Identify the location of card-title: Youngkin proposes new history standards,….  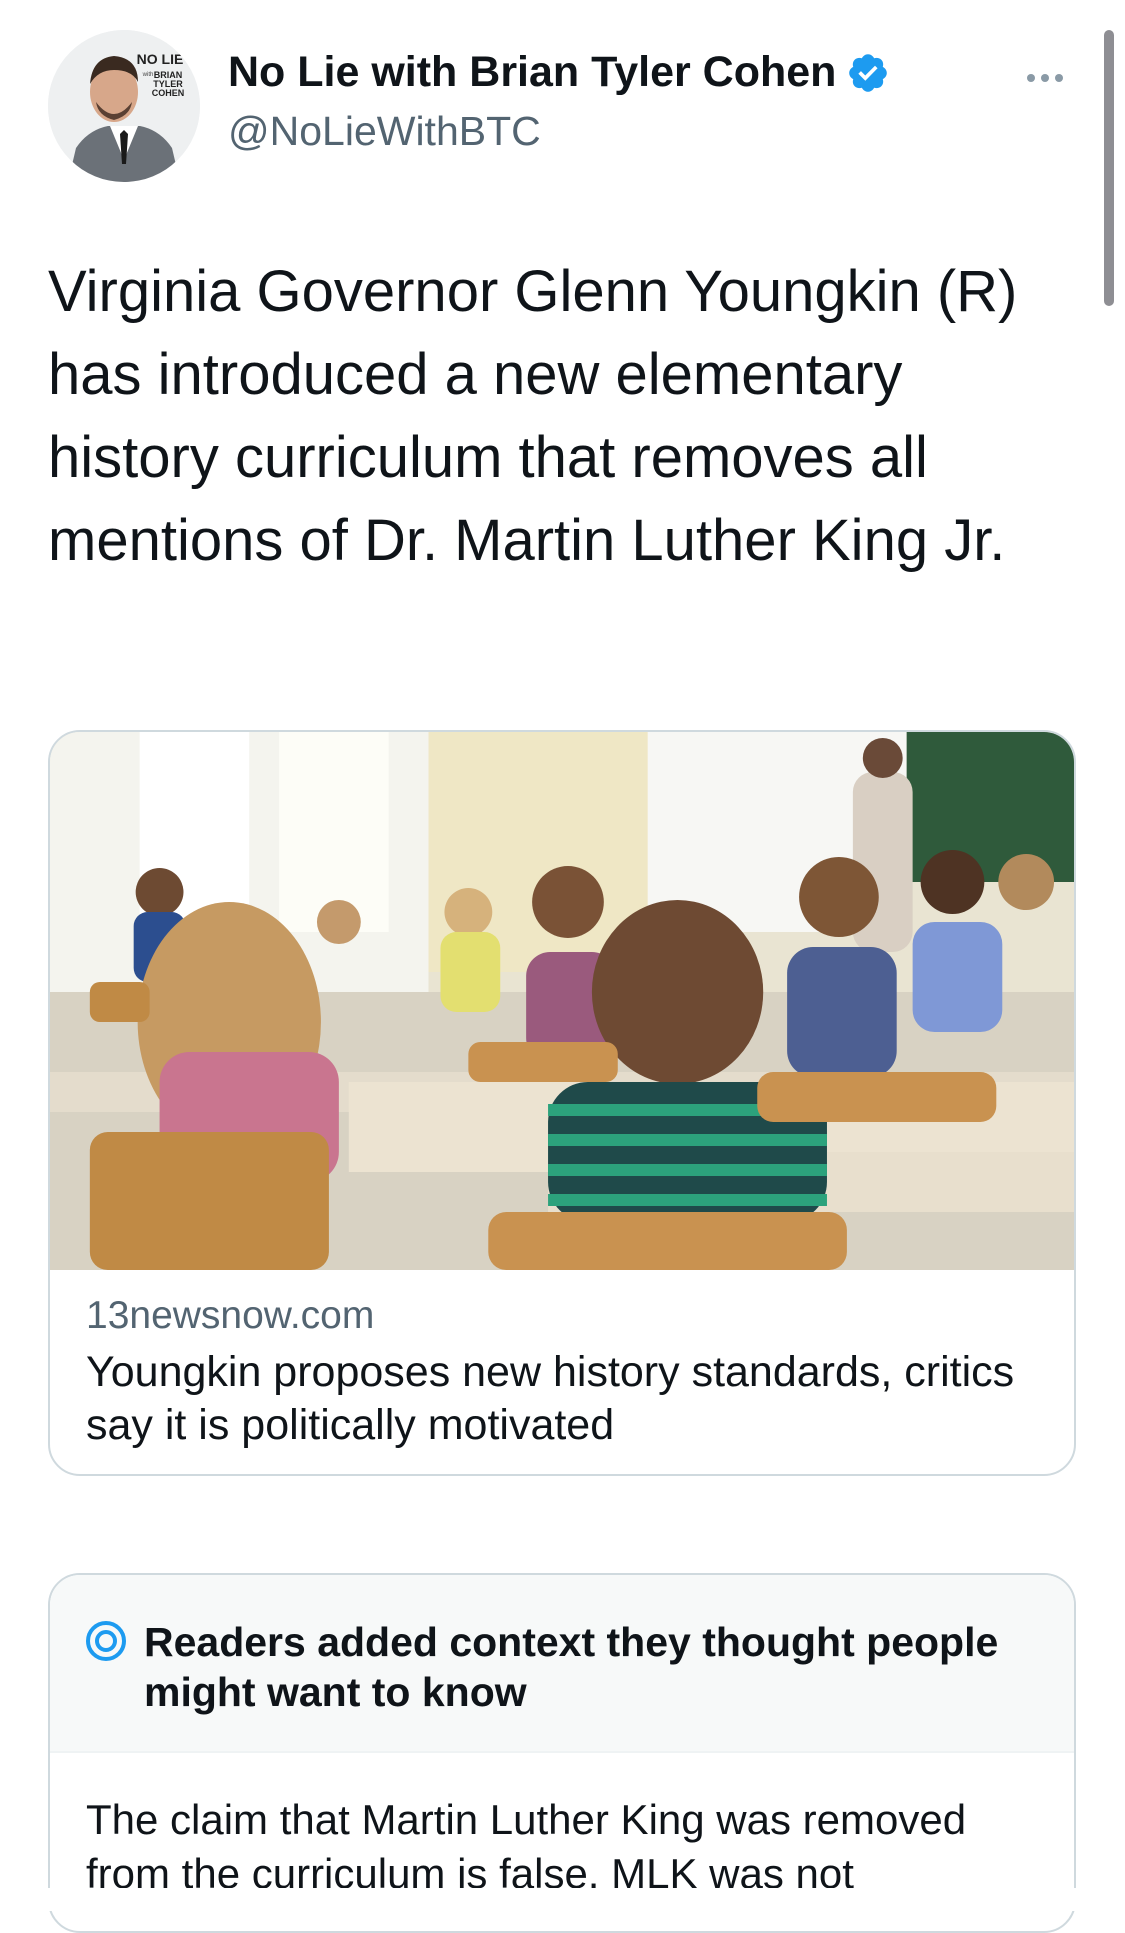
(550, 1398).